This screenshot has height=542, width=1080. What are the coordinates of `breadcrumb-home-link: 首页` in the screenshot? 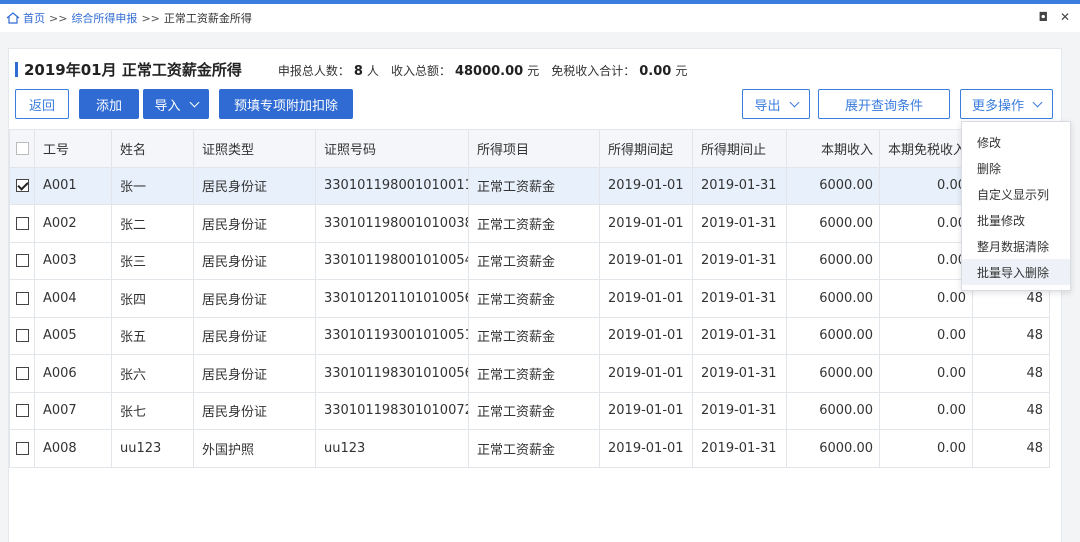 It's located at (34, 18).